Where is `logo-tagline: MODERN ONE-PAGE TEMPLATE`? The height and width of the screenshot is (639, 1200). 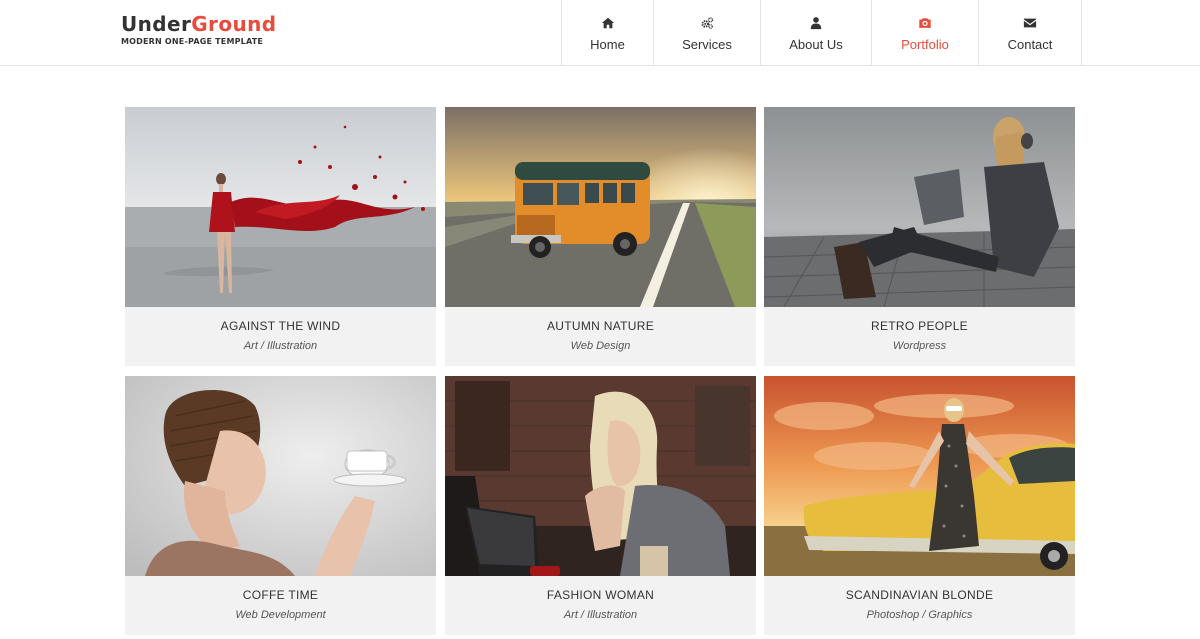 logo-tagline: MODERN ONE-PAGE TEMPLATE is located at coordinates (192, 41).